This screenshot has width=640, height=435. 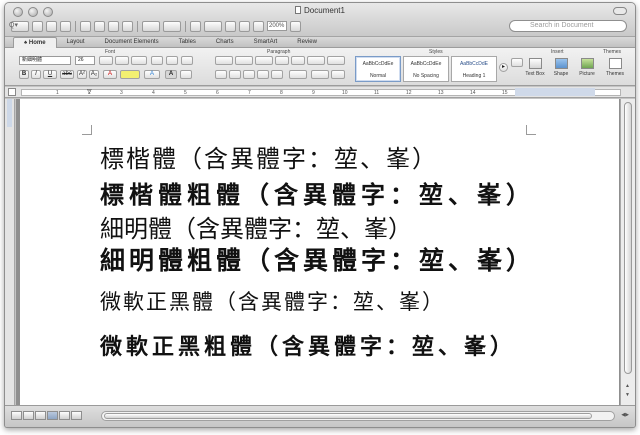 I want to click on subscript-button: A₂, so click(x=94, y=74).